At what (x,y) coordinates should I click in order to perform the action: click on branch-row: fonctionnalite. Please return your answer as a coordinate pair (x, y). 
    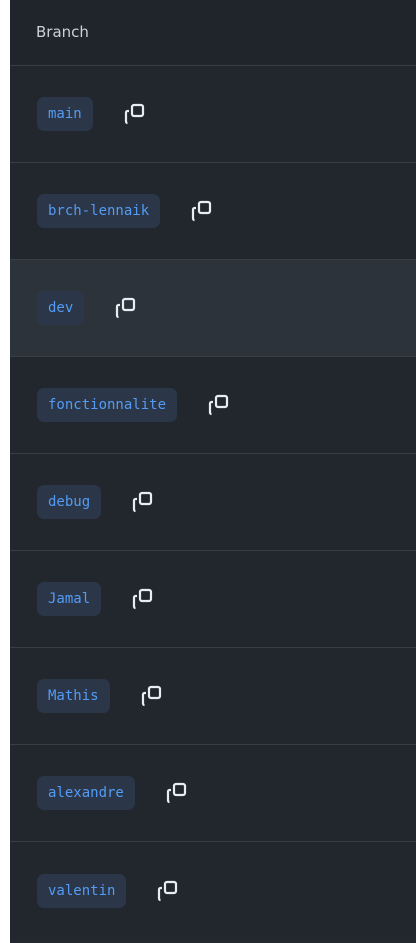
    Looking at the image, I should click on (213, 405).